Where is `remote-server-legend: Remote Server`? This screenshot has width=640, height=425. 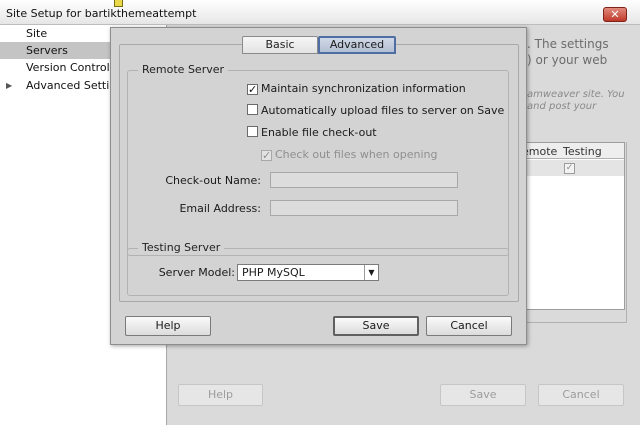 remote-server-legend: Remote Server is located at coordinates (183, 69).